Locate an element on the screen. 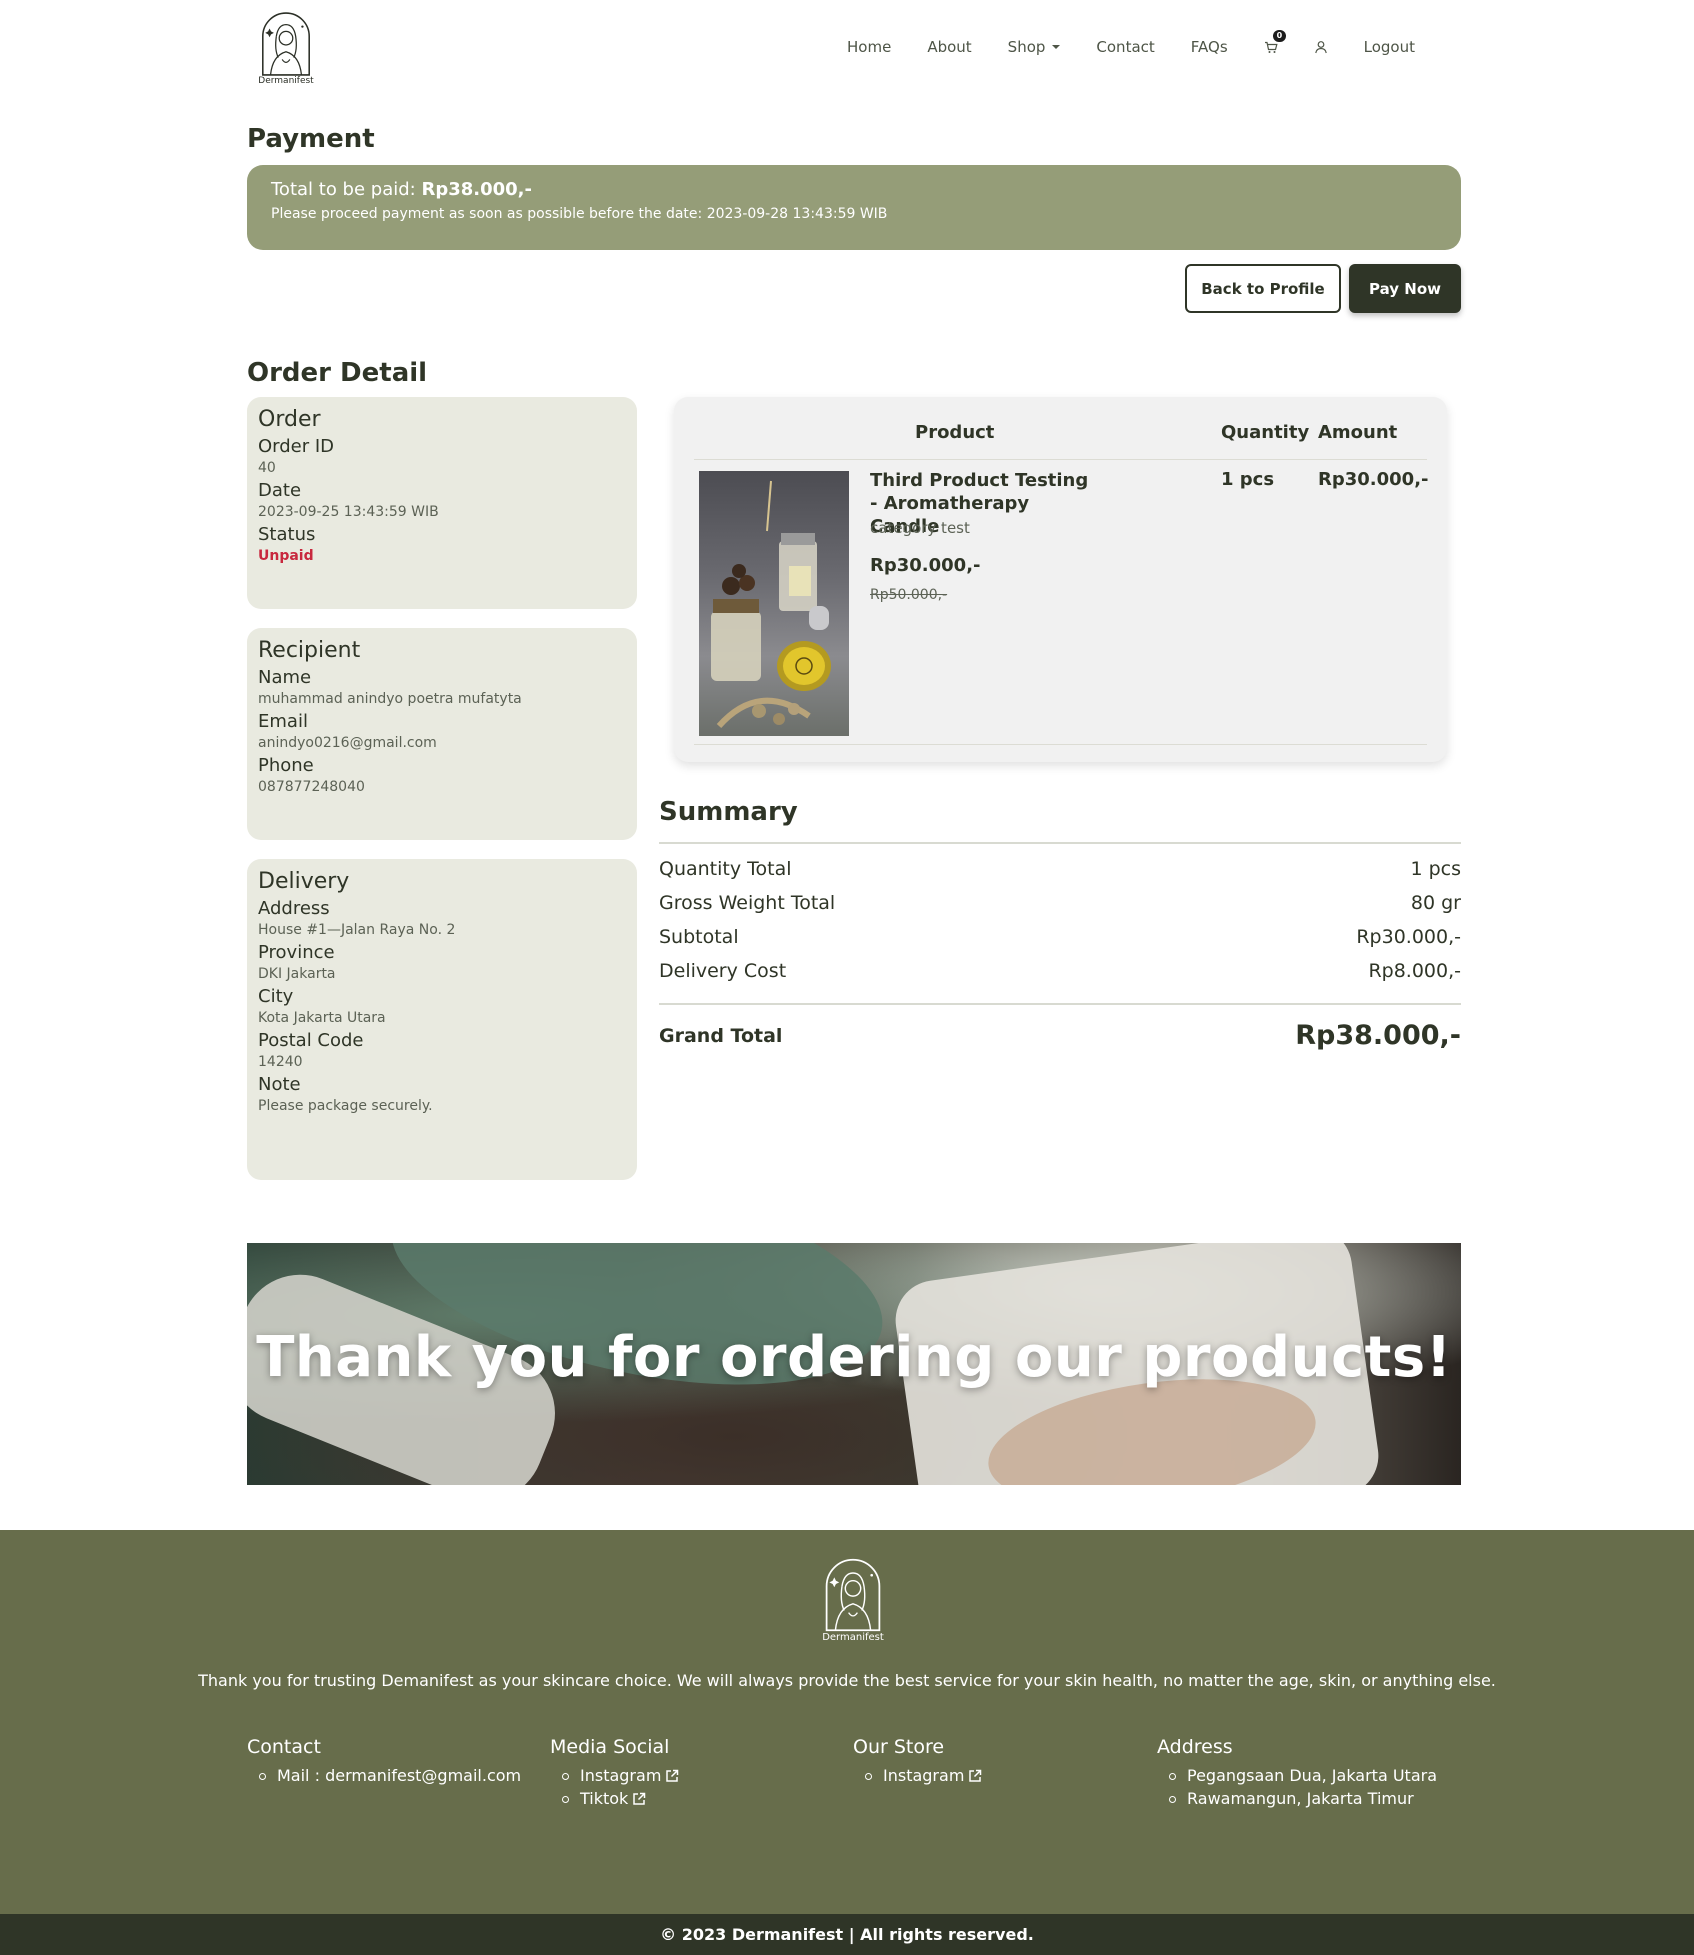 Image resolution: width=1694 pixels, height=1955 pixels. nav-home: Home is located at coordinates (869, 47).